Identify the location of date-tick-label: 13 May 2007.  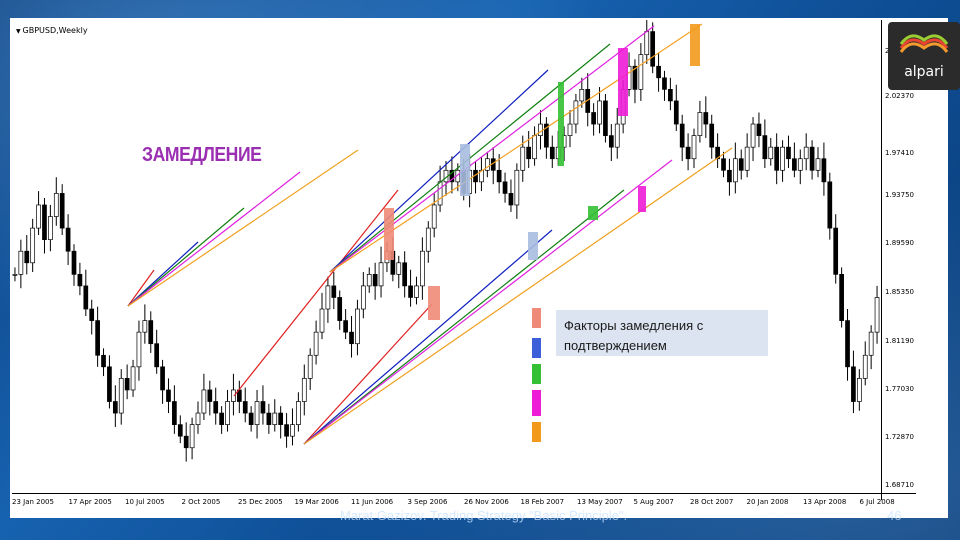
(600, 502).